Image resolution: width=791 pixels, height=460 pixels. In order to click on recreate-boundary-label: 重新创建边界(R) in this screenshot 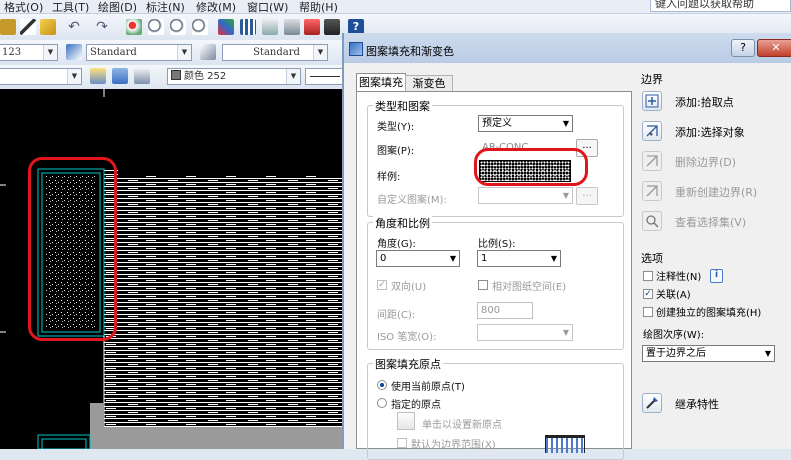, I will do `click(716, 192)`.